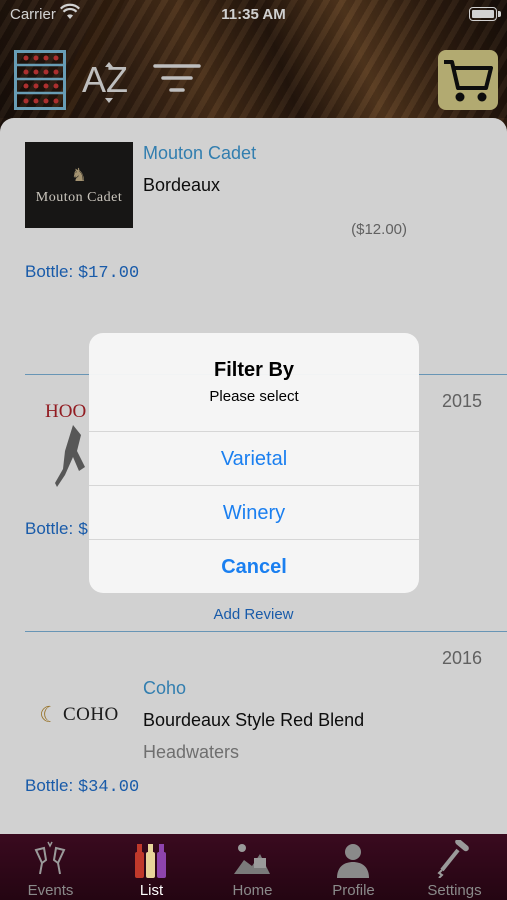  Describe the element at coordinates (353, 859) in the screenshot. I see `person-icon` at that location.